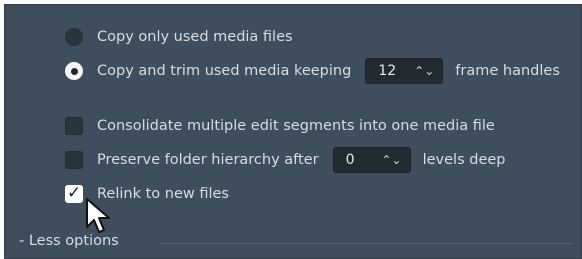 This screenshot has width=582, height=259. I want to click on levels-label: levels deep, so click(464, 160).